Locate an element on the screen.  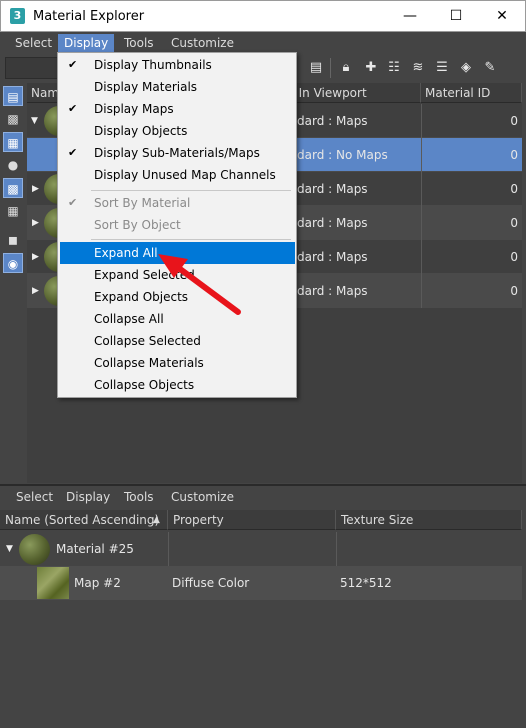
notes-icon: ▤ is located at coordinates (316, 68).